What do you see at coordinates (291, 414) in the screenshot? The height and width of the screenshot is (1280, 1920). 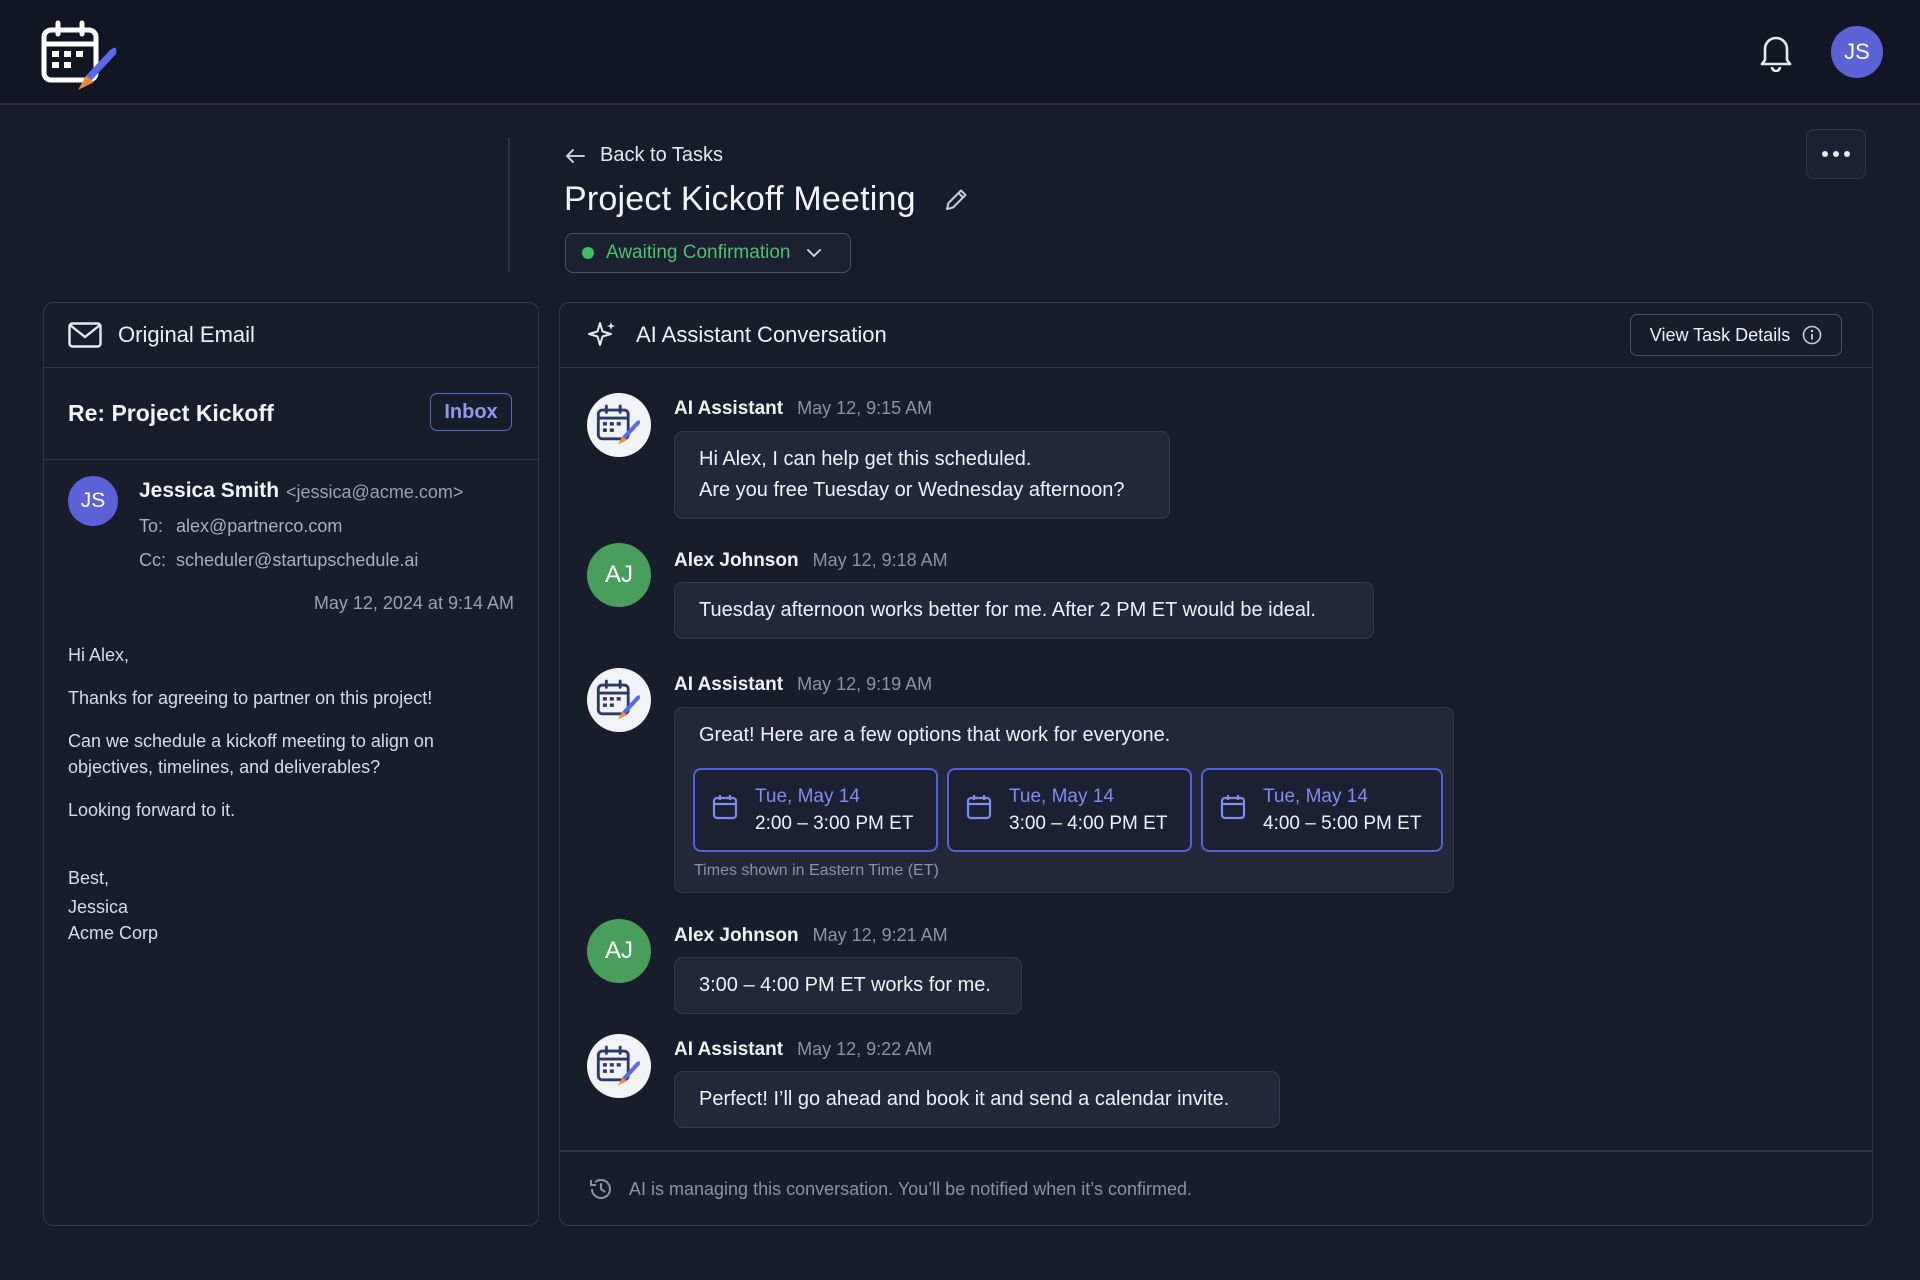 I see `email-subject-row: Re: Project Kickoff Inbox` at bounding box center [291, 414].